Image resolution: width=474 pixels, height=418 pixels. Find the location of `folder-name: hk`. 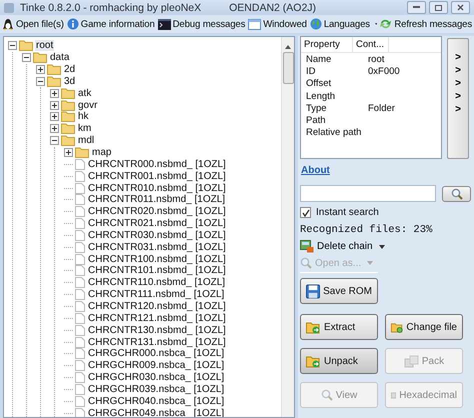

folder-name: hk is located at coordinates (83, 116).